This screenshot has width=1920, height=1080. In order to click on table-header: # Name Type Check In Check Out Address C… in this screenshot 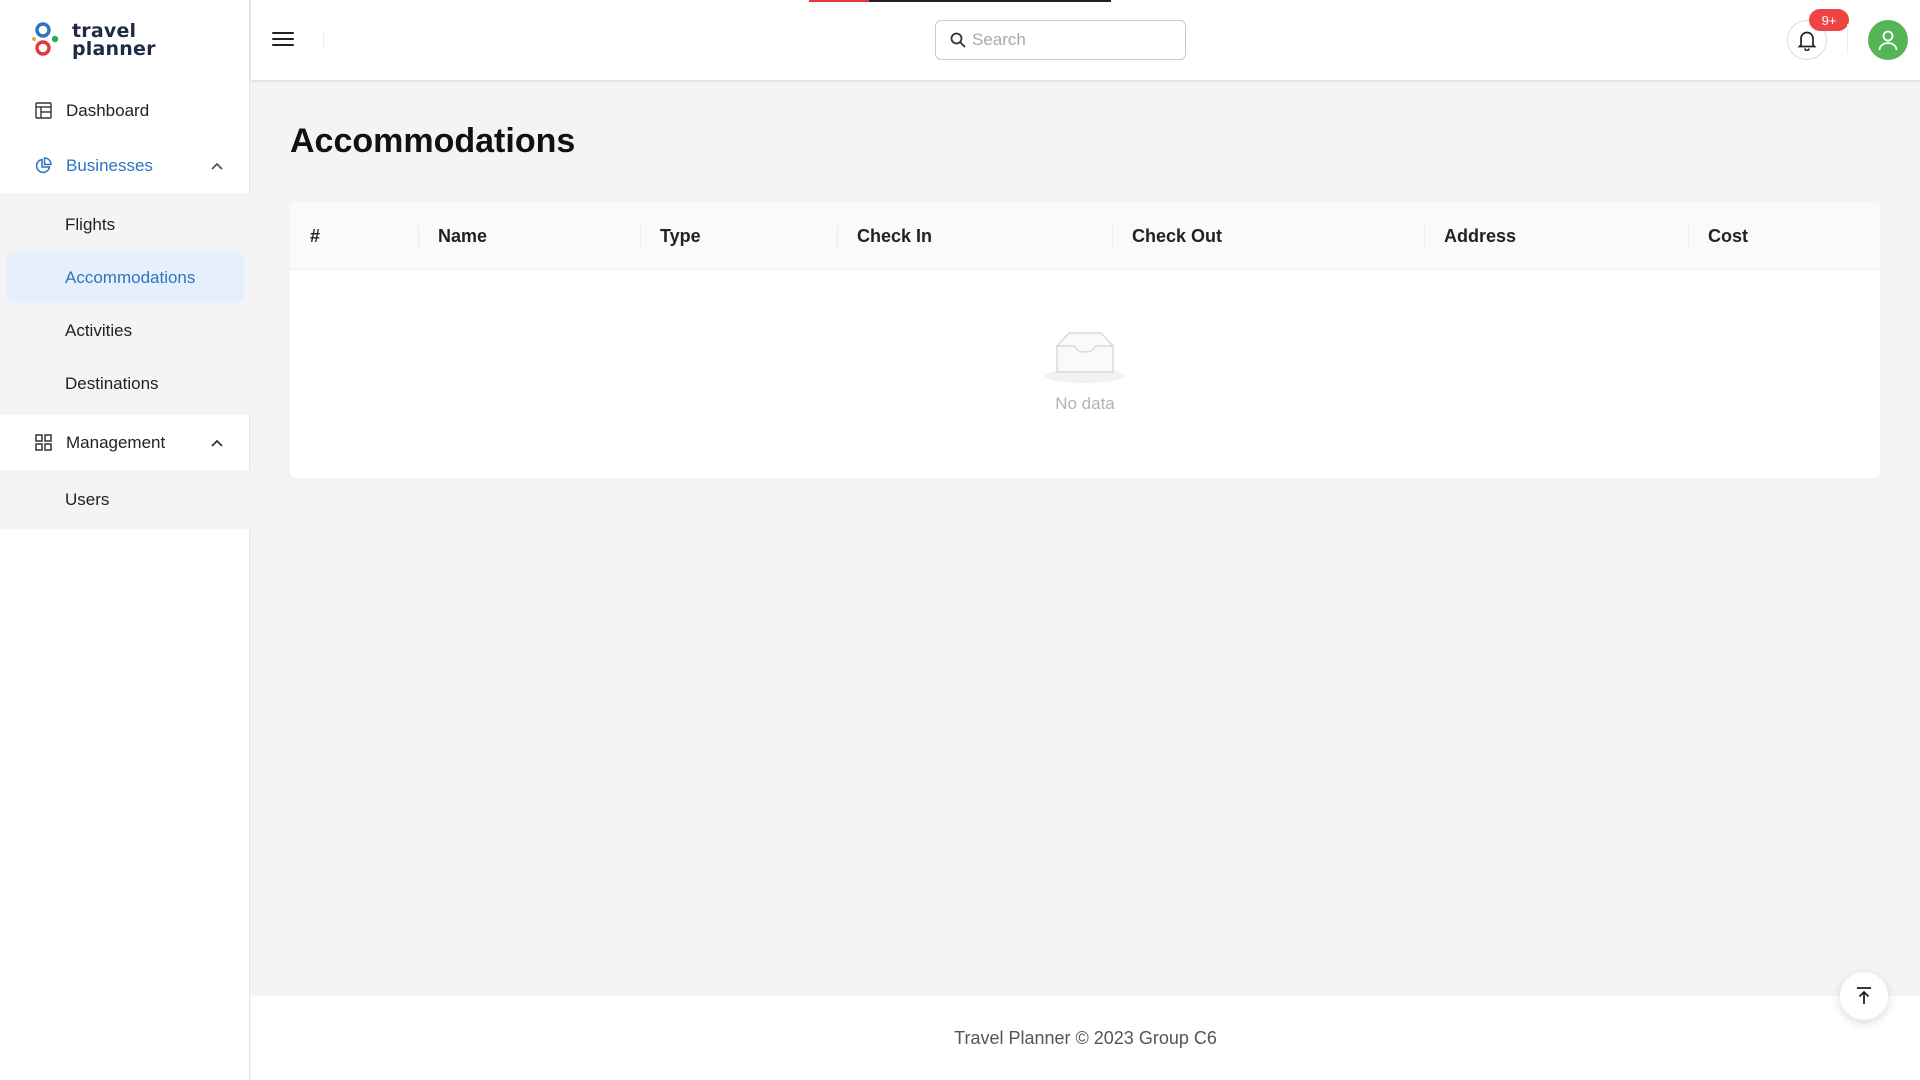, I will do `click(1085, 236)`.